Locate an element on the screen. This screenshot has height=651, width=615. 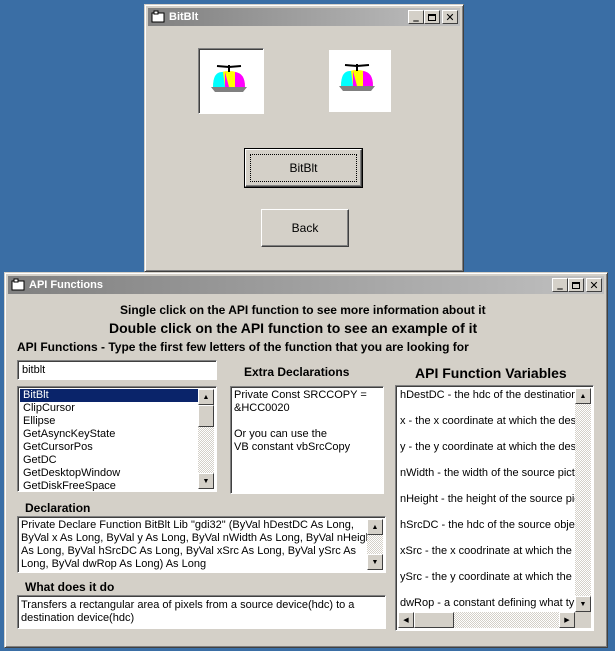
bitblt-button: BitBlt is located at coordinates (303, 168).